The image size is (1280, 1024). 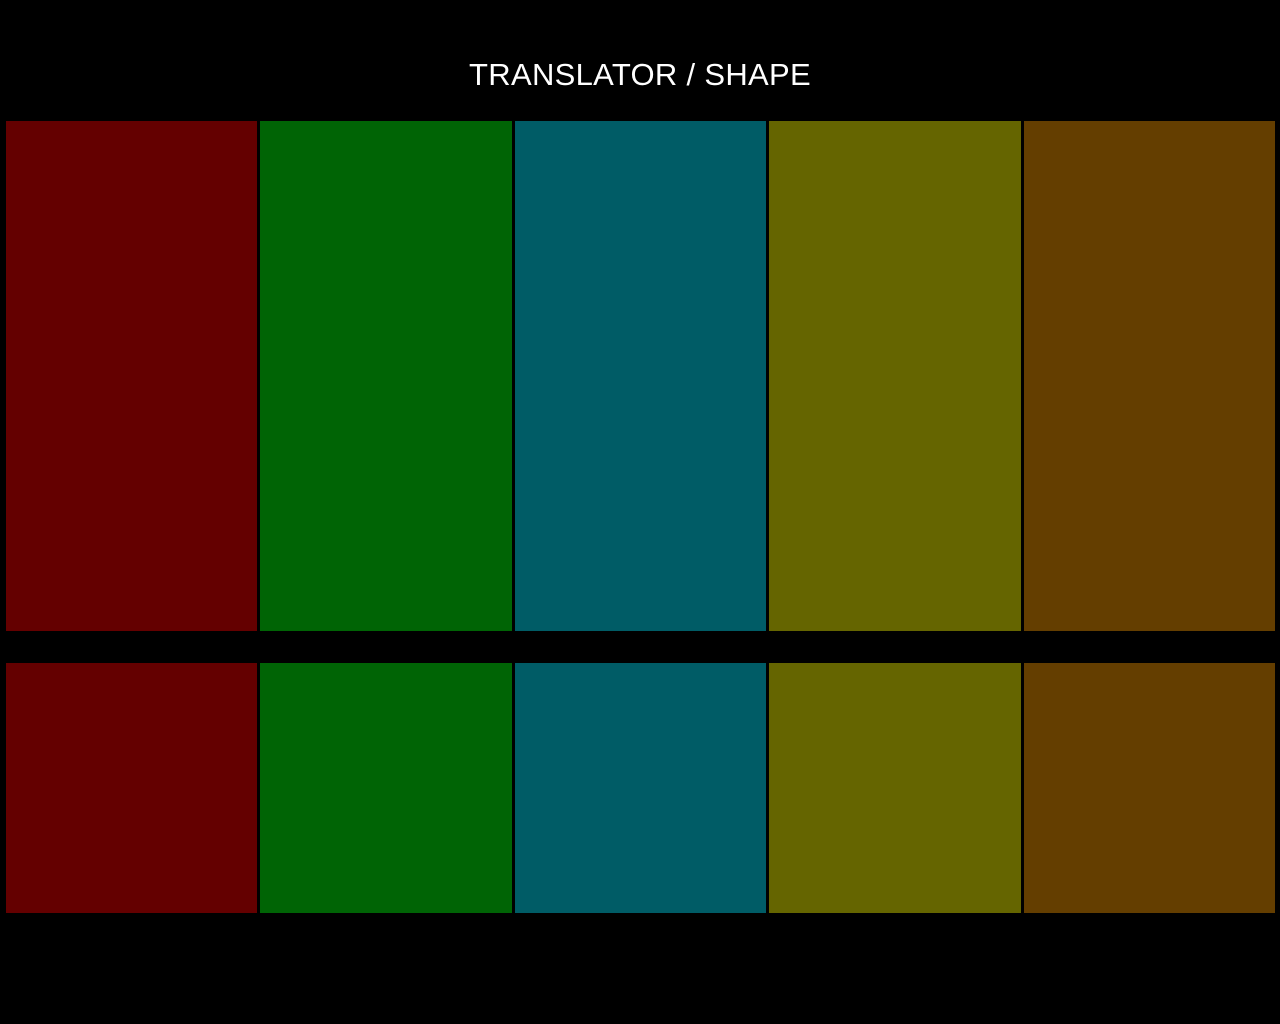 I want to click on tile-teal-small, so click(x=640, y=788).